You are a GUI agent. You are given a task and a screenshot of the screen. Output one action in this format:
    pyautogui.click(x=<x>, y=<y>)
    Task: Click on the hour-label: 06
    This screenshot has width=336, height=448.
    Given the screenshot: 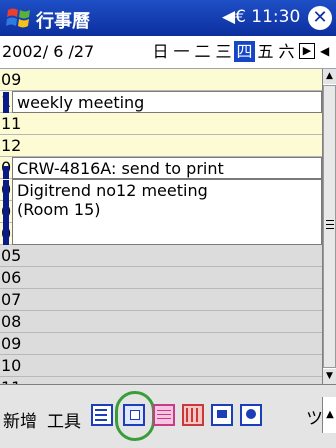 What is the action you would take?
    pyautogui.click(x=11, y=277)
    